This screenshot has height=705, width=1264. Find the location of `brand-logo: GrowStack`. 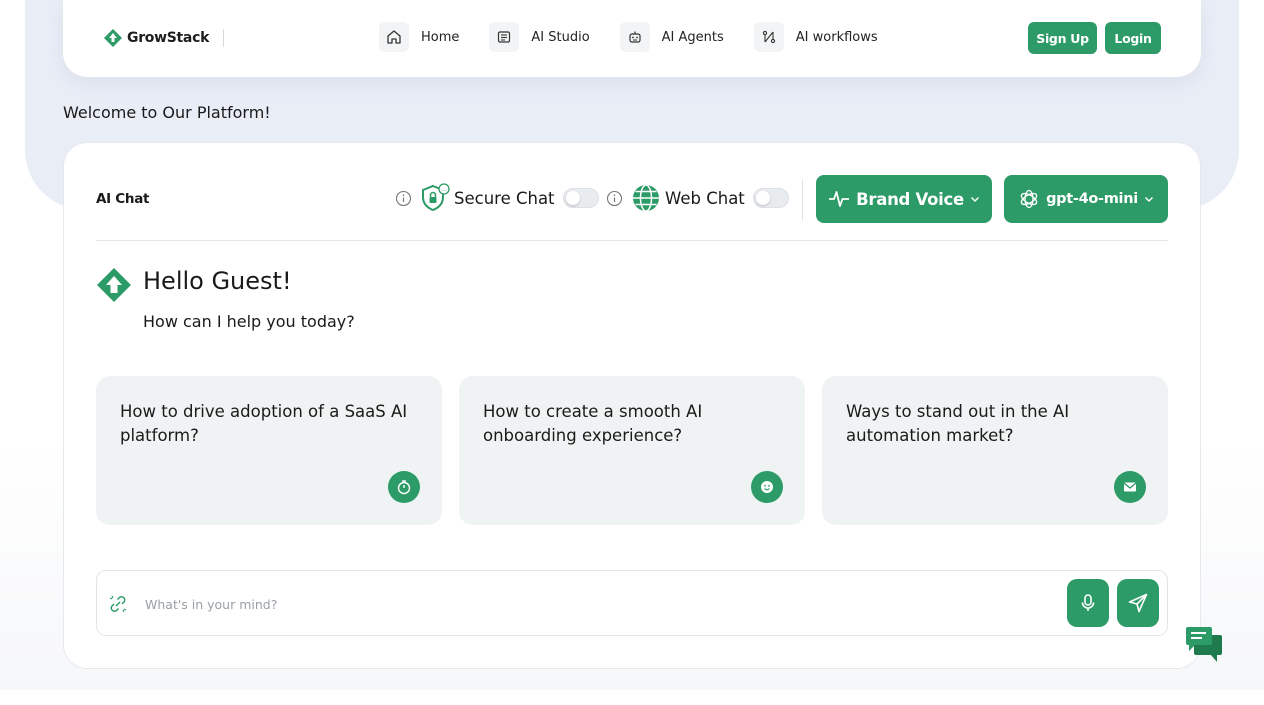

brand-logo: GrowStack is located at coordinates (156, 38).